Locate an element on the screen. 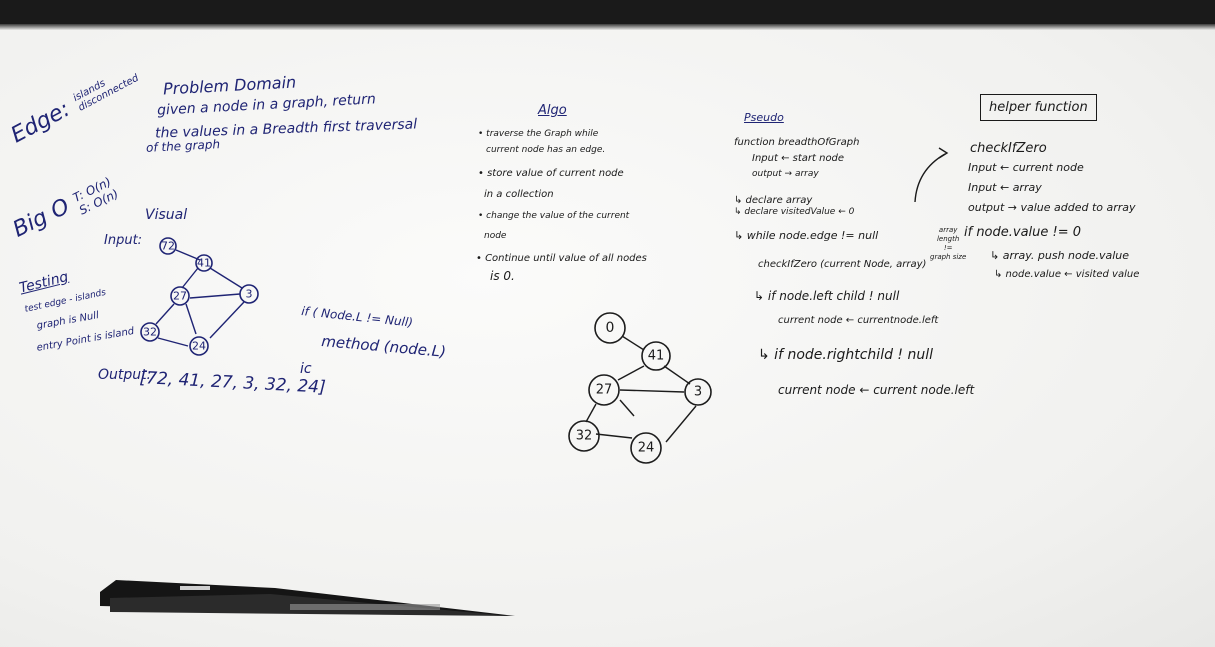 Image resolution: width=1215 pixels, height=647 pixels. pseudo-margin-note-line: != is located at coordinates (948, 248).